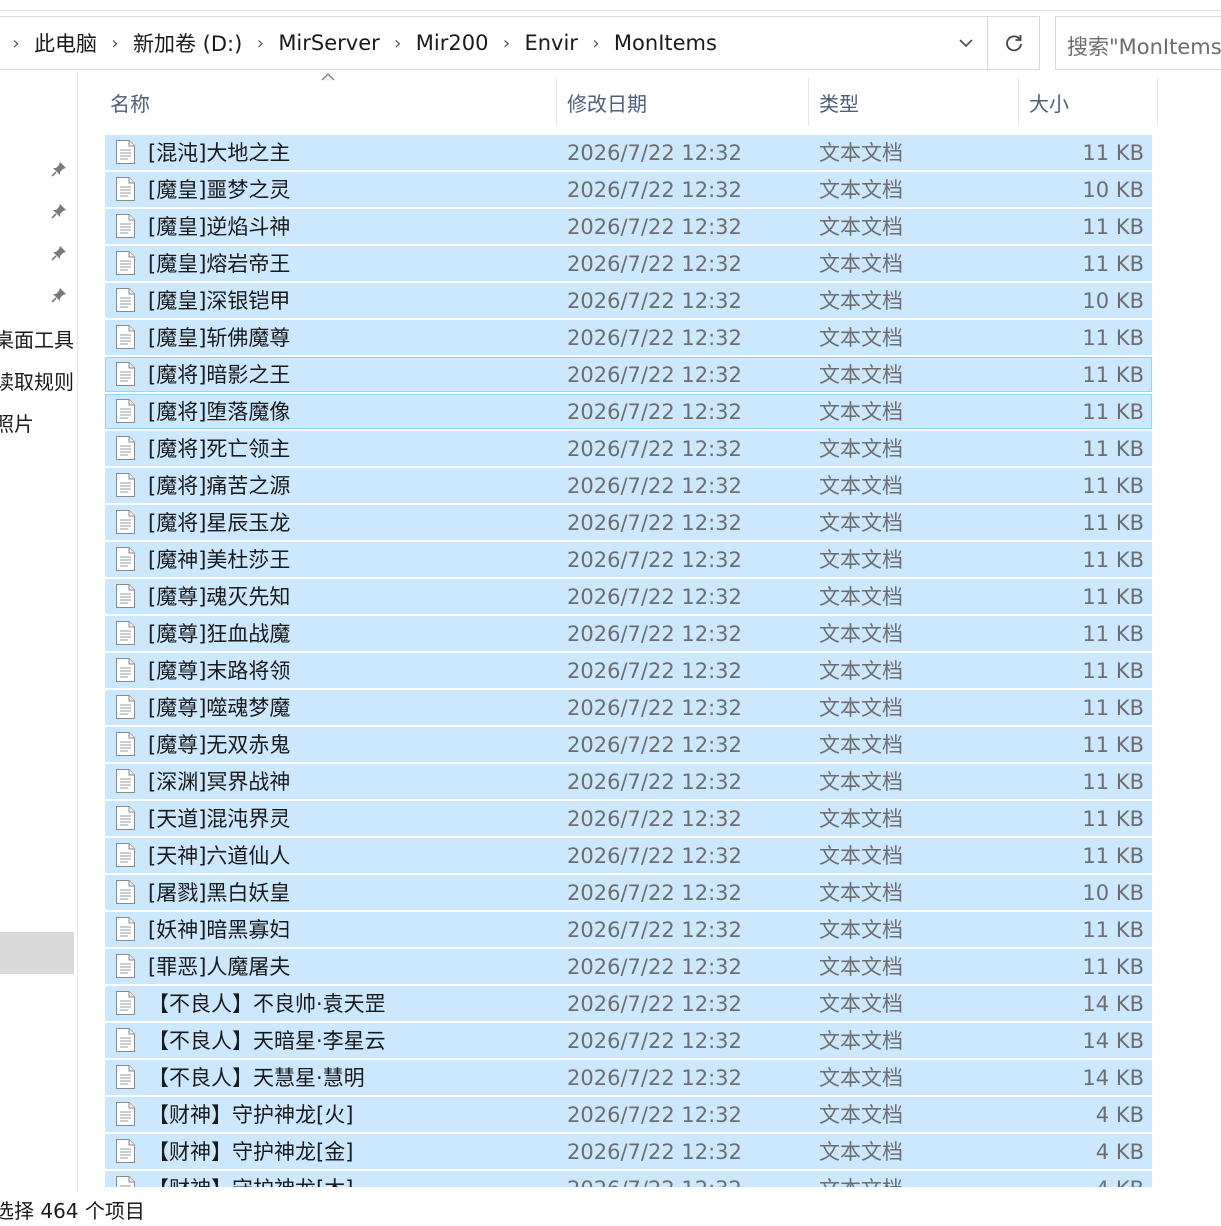 This screenshot has width=1221, height=1226. Describe the element at coordinates (966, 43) in the screenshot. I see `address-history-dropdown` at that location.